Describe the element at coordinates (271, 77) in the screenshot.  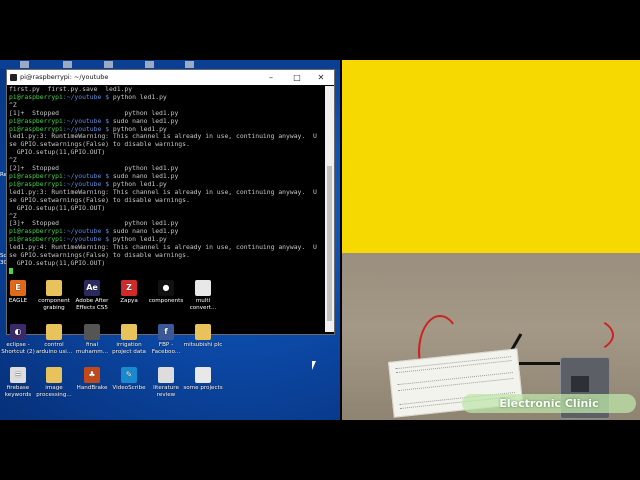
I see `minimize-button: –` at that location.